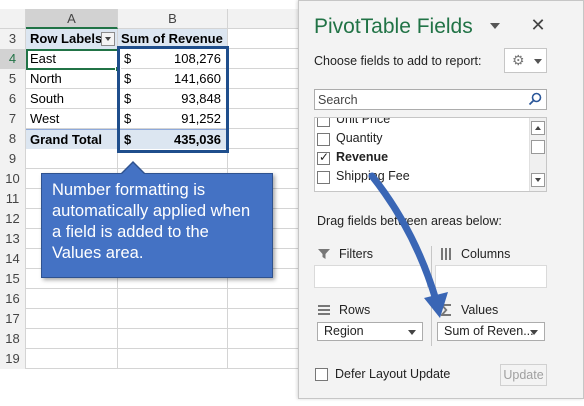  What do you see at coordinates (13, 299) in the screenshot?
I see `row-number: 16` at bounding box center [13, 299].